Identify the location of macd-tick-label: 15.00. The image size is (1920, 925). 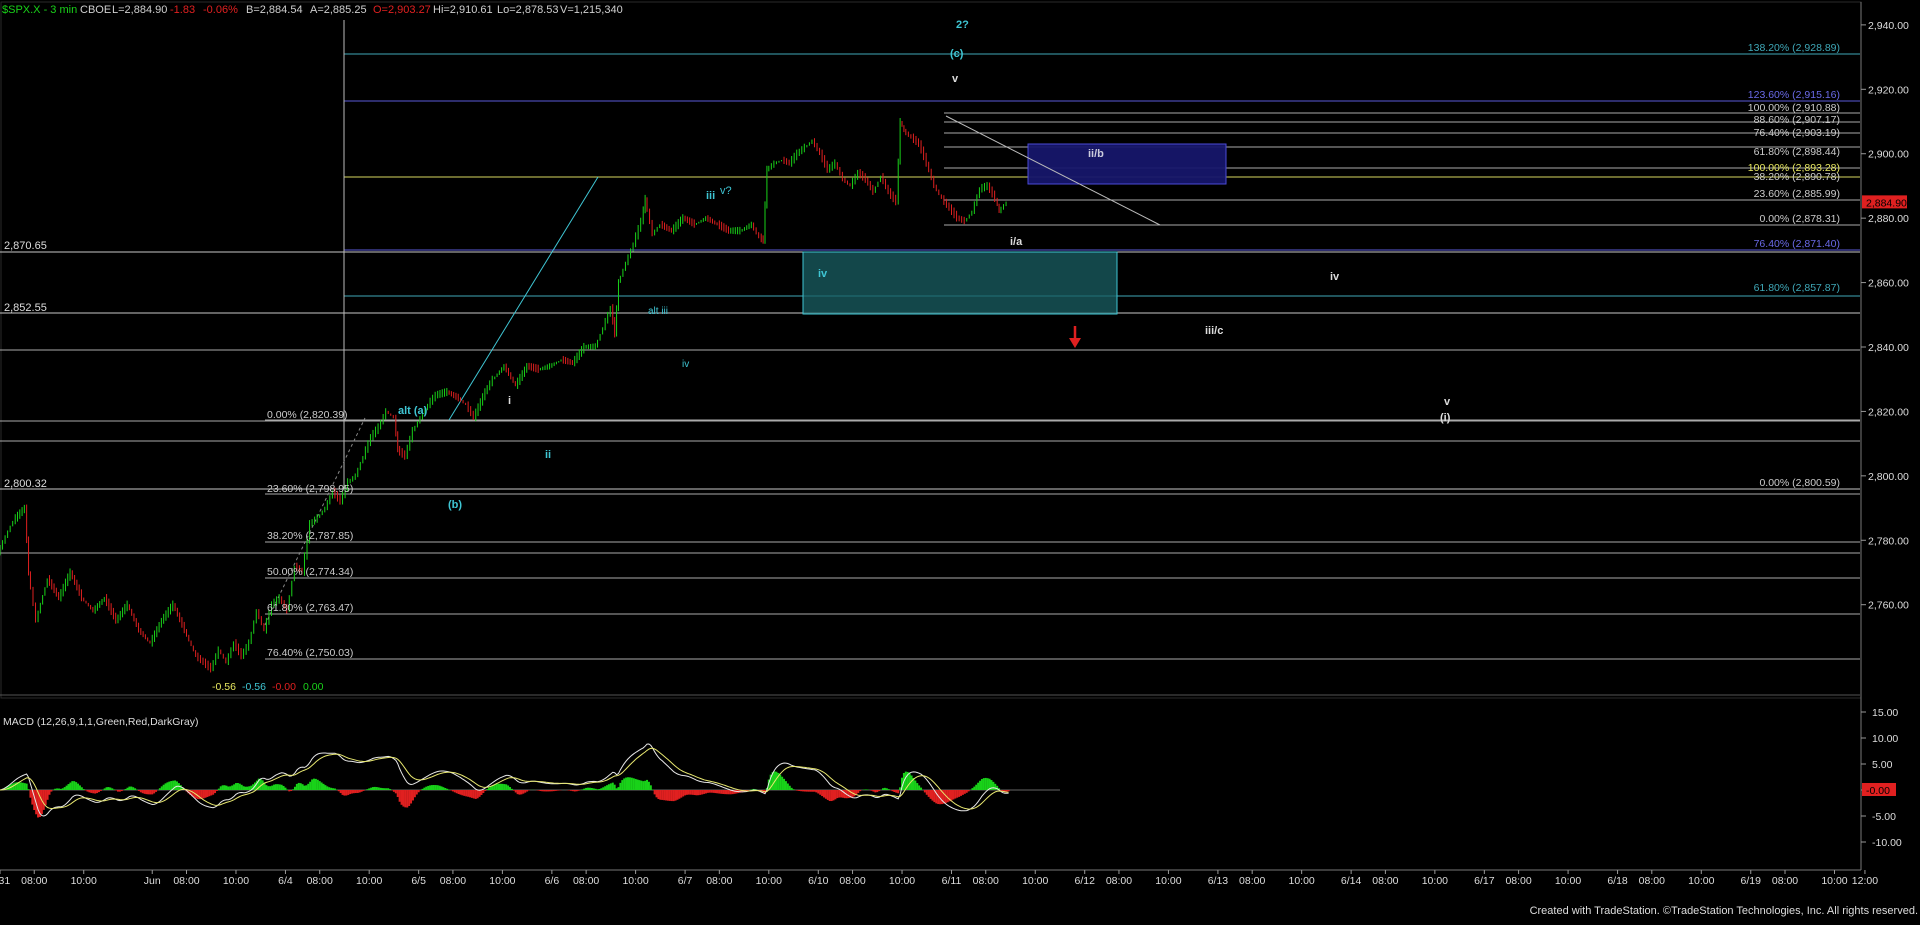
(1885, 713).